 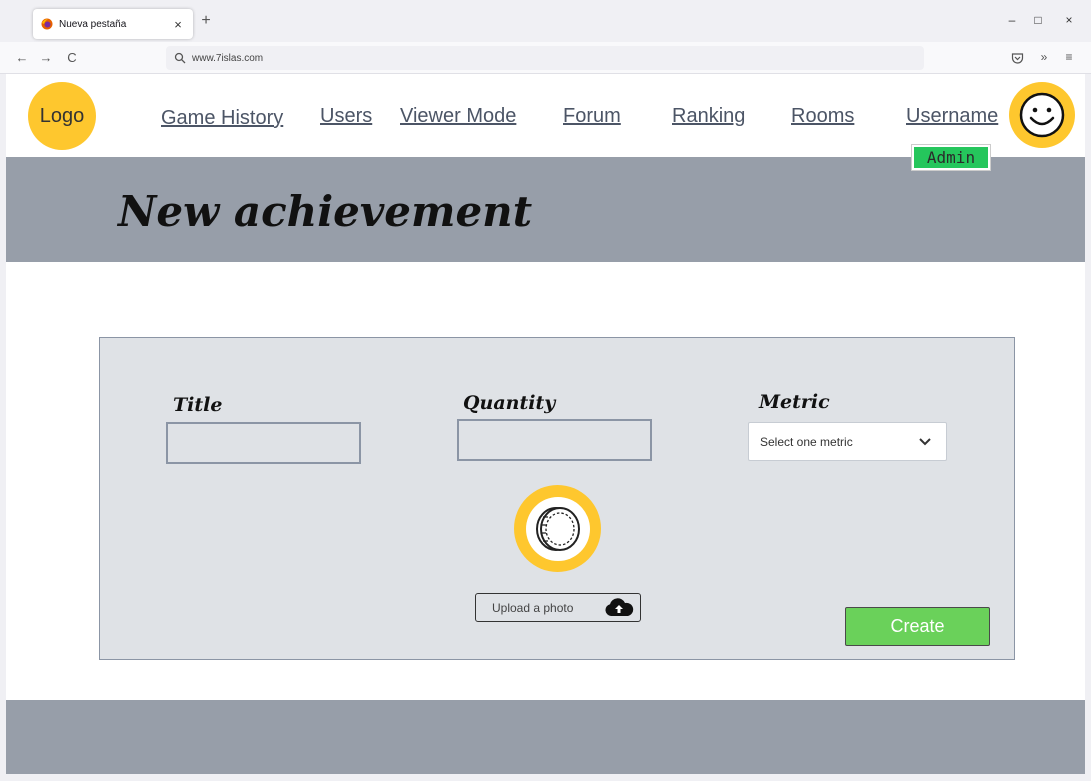 What do you see at coordinates (1044, 57) in the screenshot?
I see `more-tools-button: »` at bounding box center [1044, 57].